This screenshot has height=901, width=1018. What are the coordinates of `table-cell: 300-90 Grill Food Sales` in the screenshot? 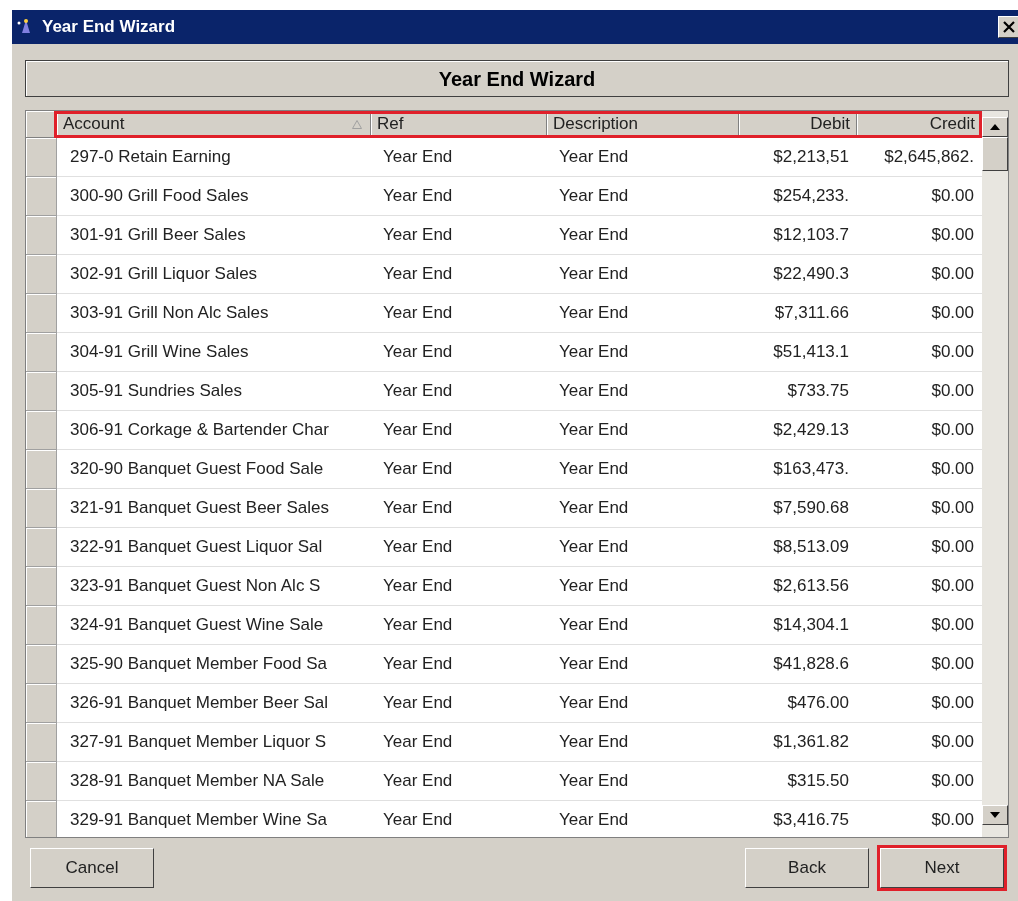 It's located at (214, 196).